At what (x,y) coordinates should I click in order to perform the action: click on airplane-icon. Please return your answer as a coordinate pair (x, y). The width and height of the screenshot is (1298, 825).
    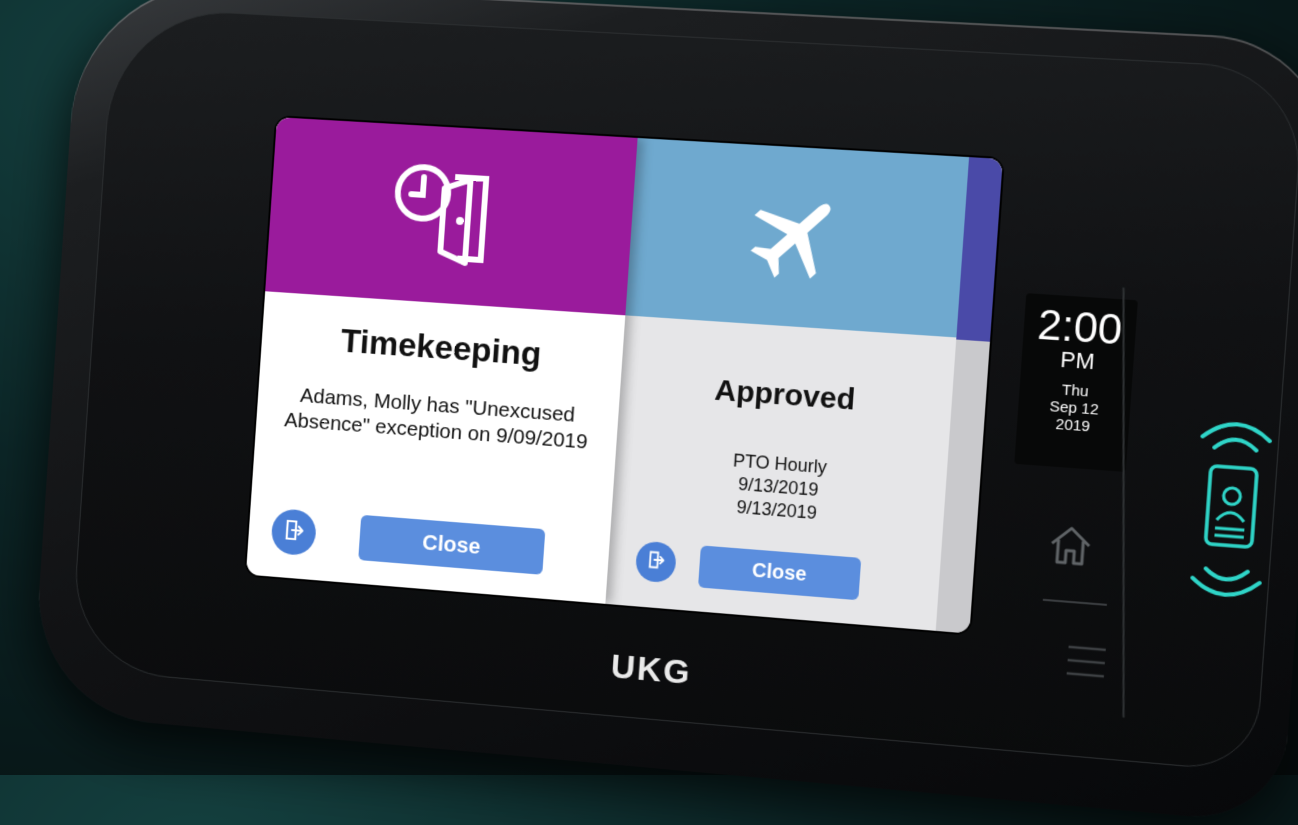
    Looking at the image, I should click on (796, 234).